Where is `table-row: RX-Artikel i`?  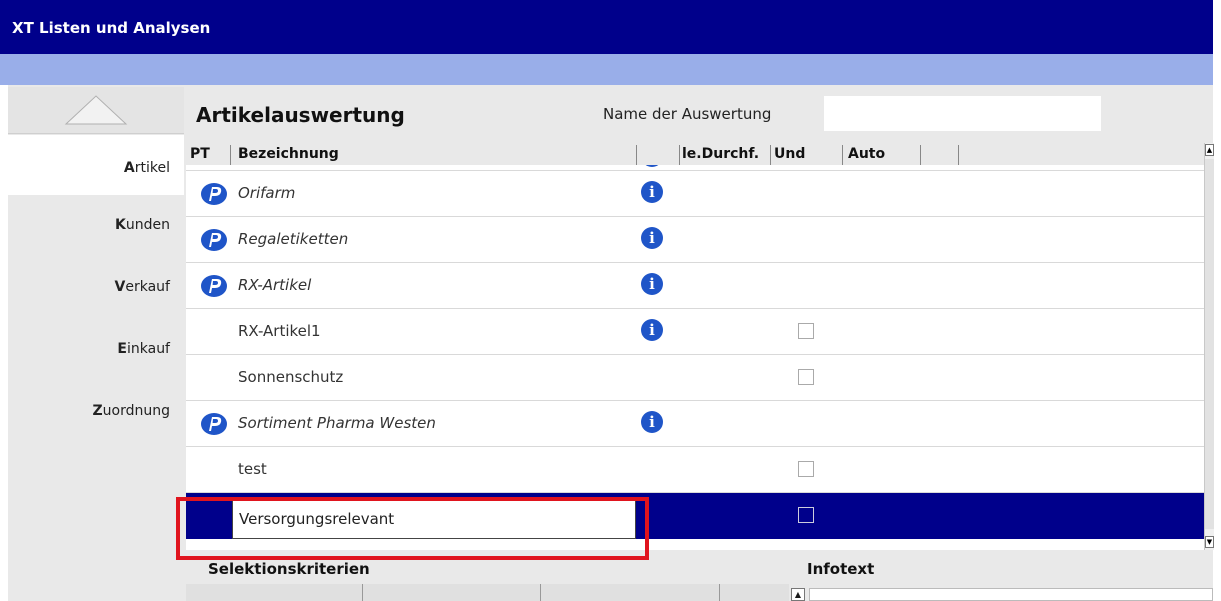
table-row: RX-Artikel i is located at coordinates (695, 286).